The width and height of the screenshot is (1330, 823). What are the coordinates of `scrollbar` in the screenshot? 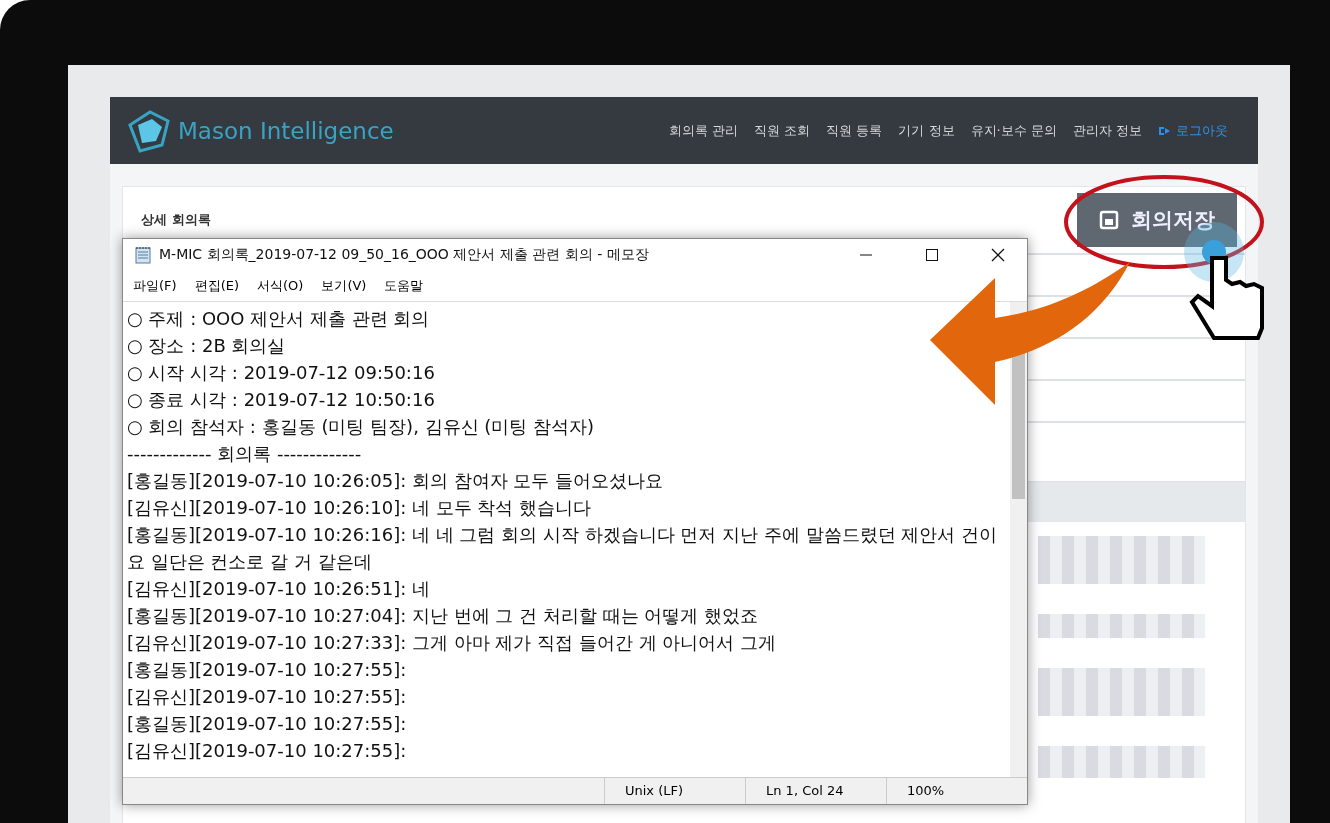 It's located at (1018, 539).